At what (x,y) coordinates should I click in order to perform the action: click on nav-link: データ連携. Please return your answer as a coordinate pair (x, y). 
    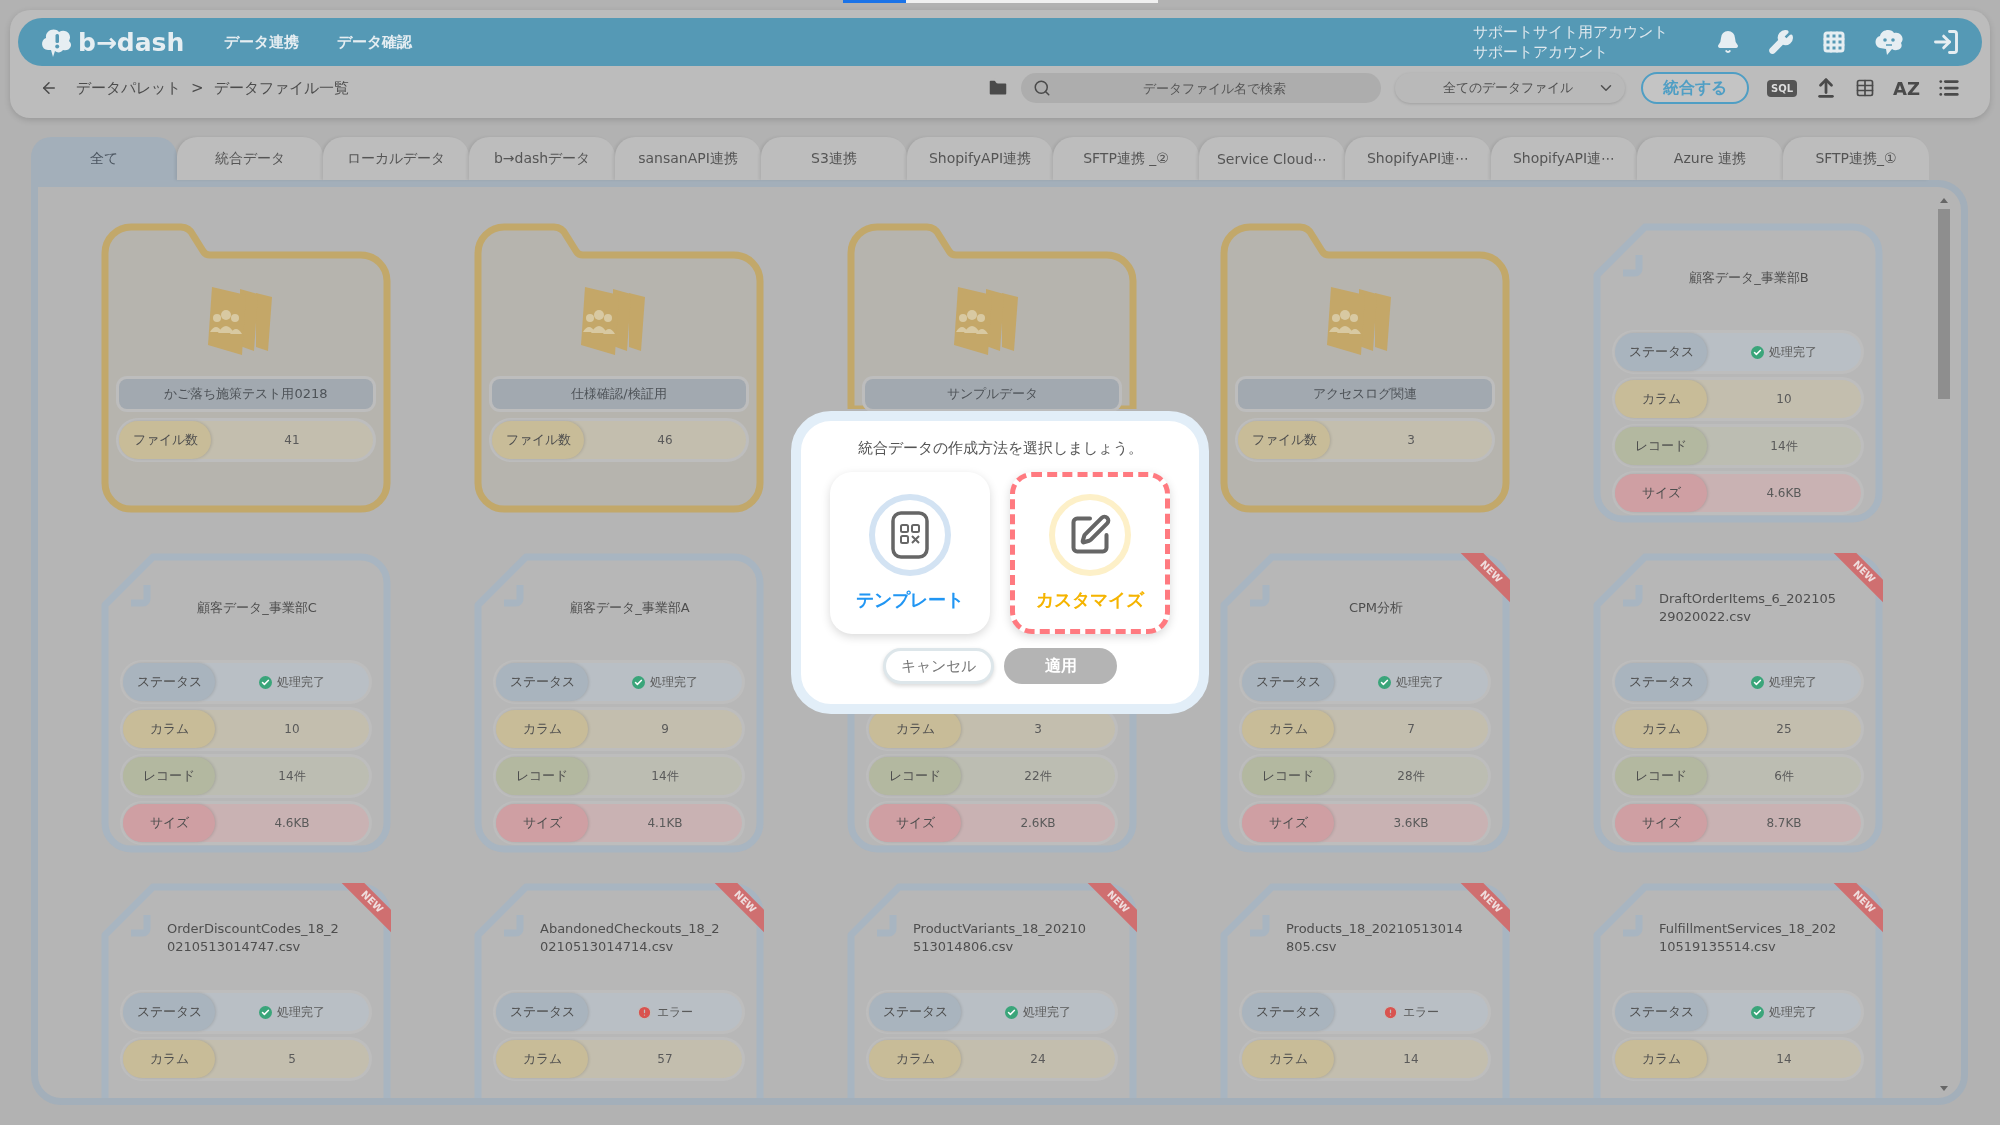
    Looking at the image, I should click on (262, 42).